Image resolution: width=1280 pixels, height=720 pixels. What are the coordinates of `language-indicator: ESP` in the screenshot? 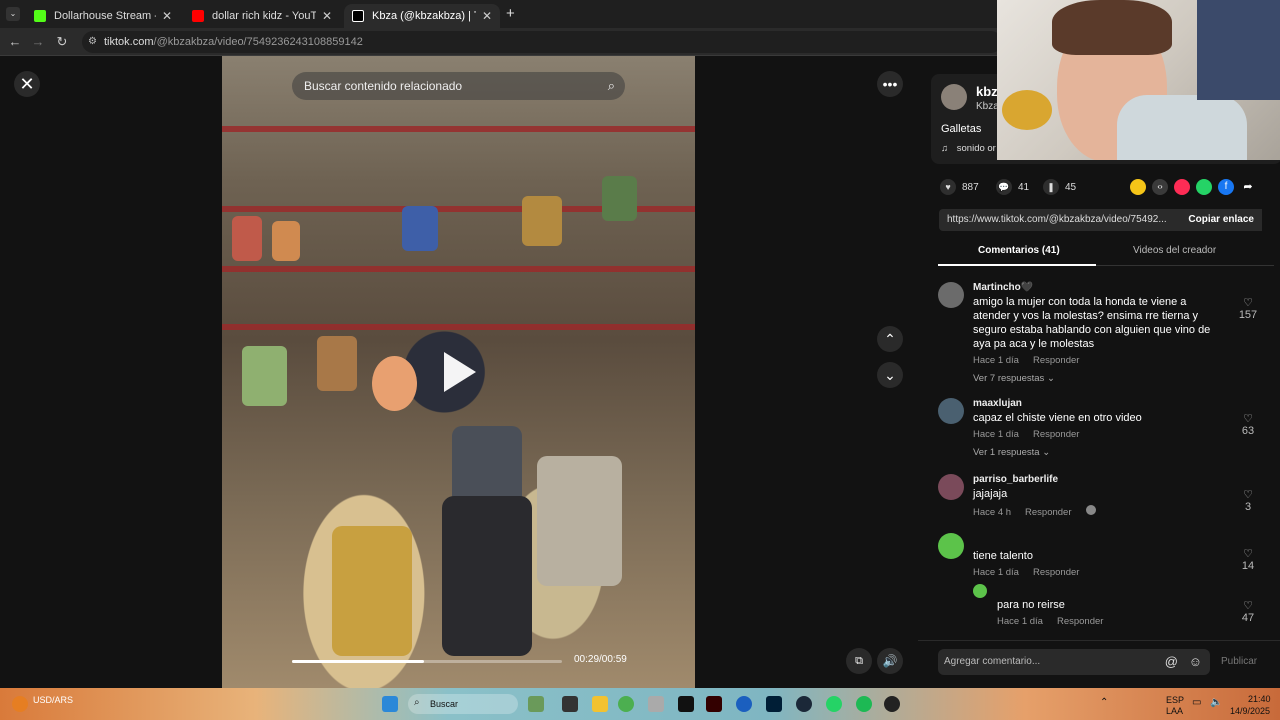 It's located at (1175, 700).